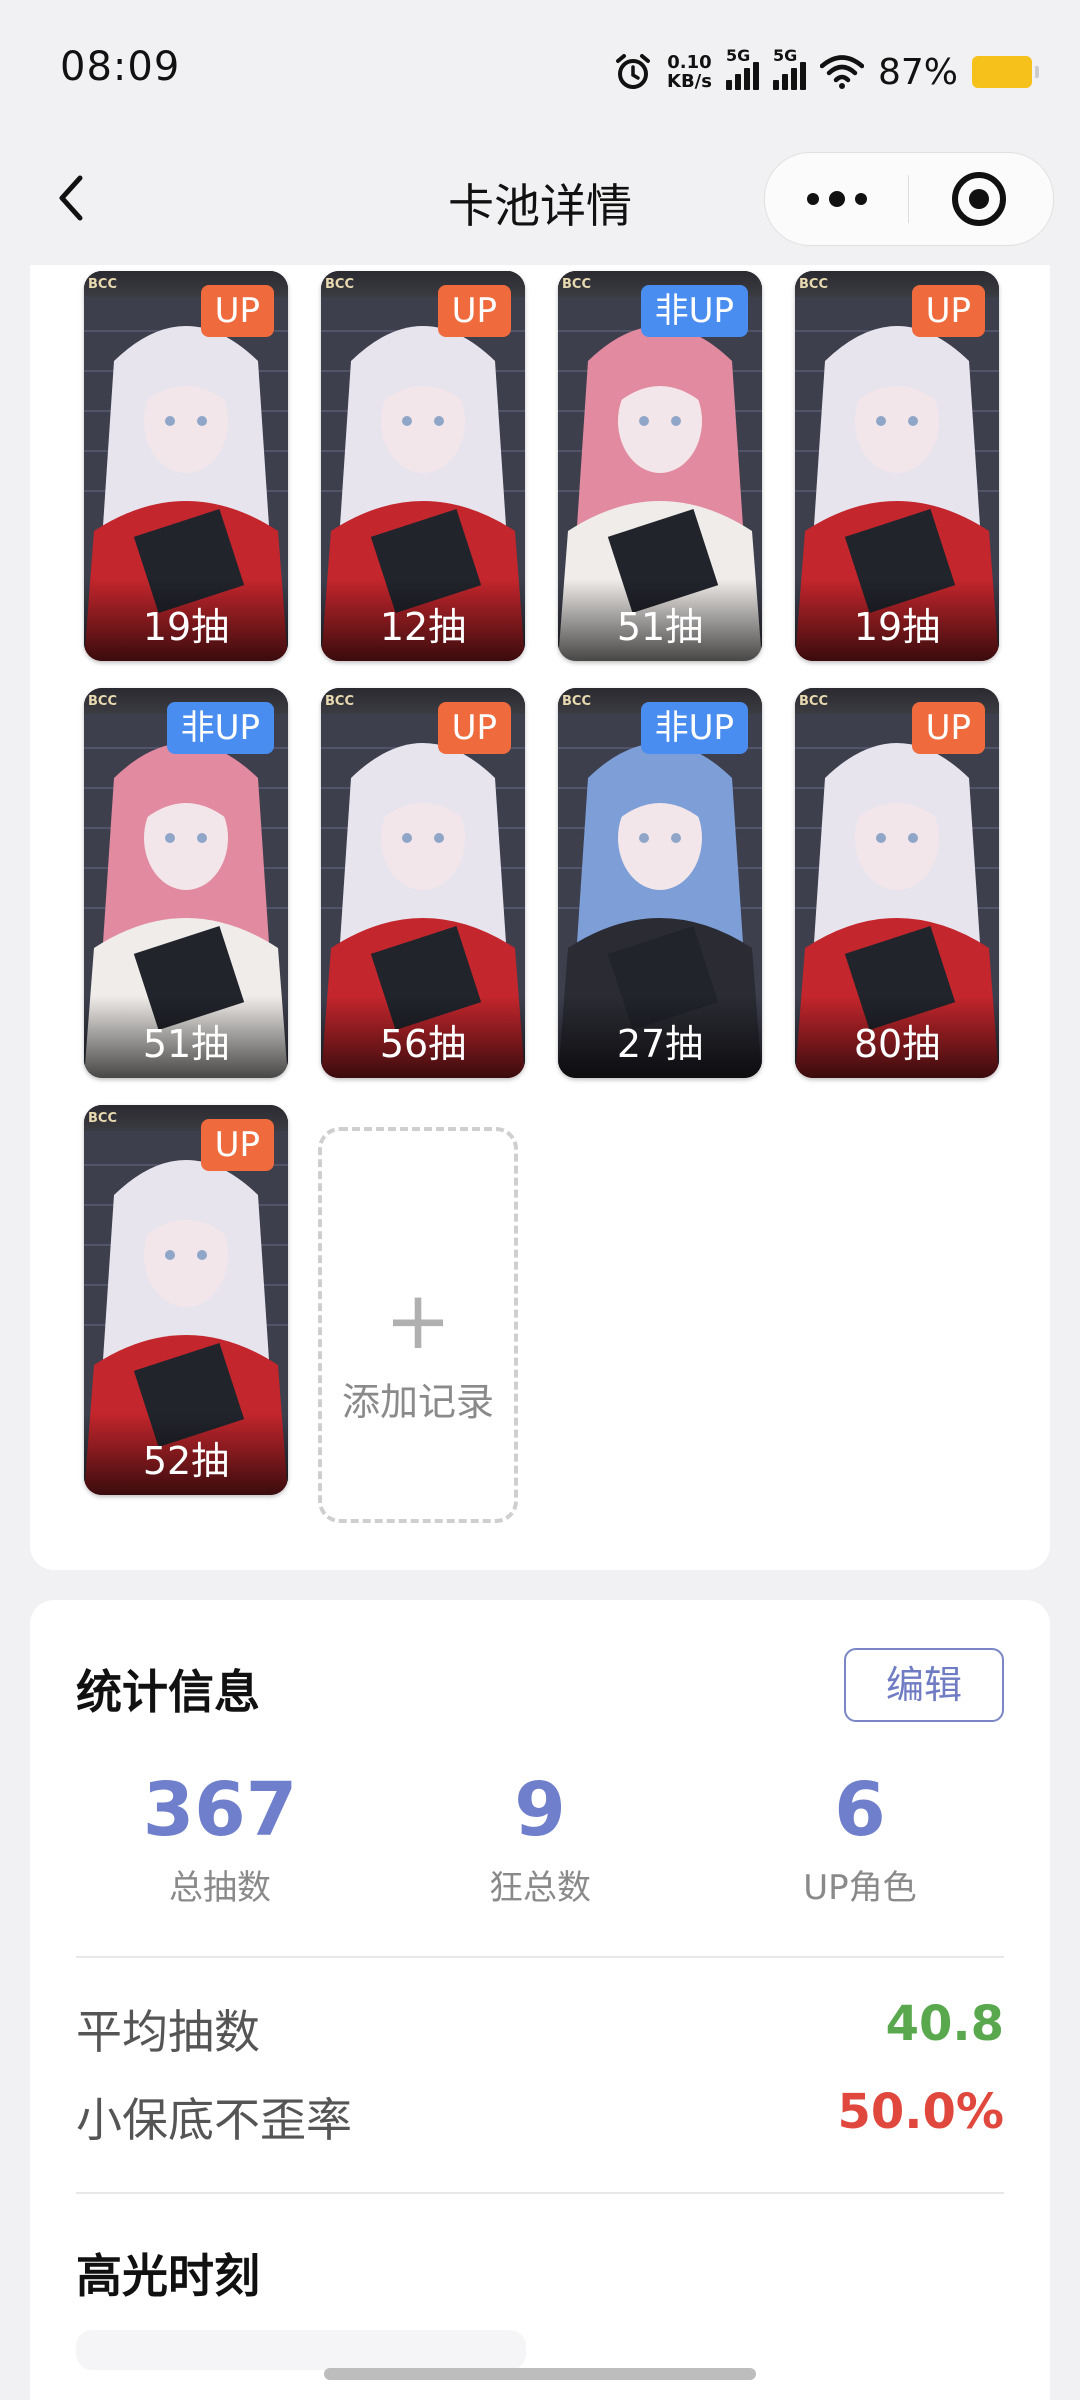 This screenshot has width=1080, height=2400. I want to click on stat-total-pulls-value: 367, so click(220, 1810).